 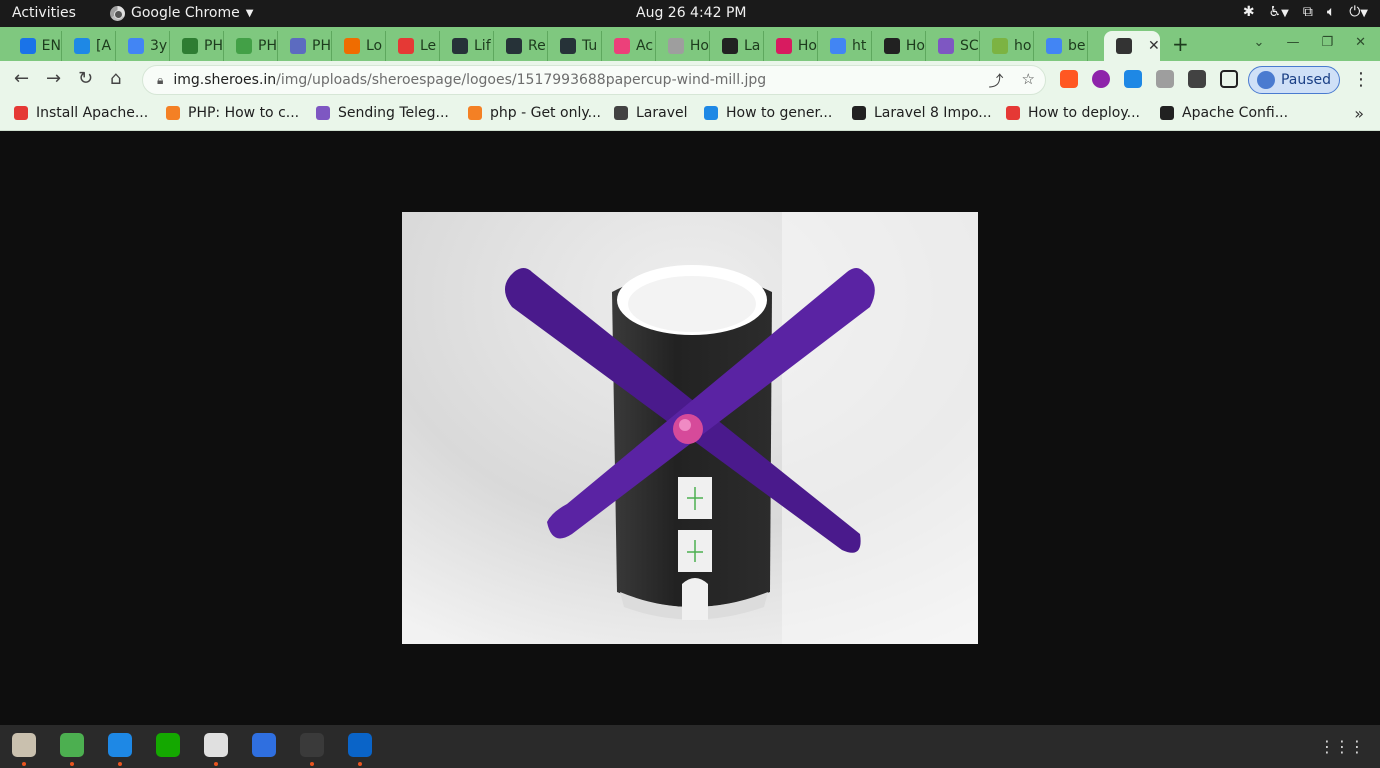 I want to click on network-icon: ⧉, so click(x=1308, y=12).